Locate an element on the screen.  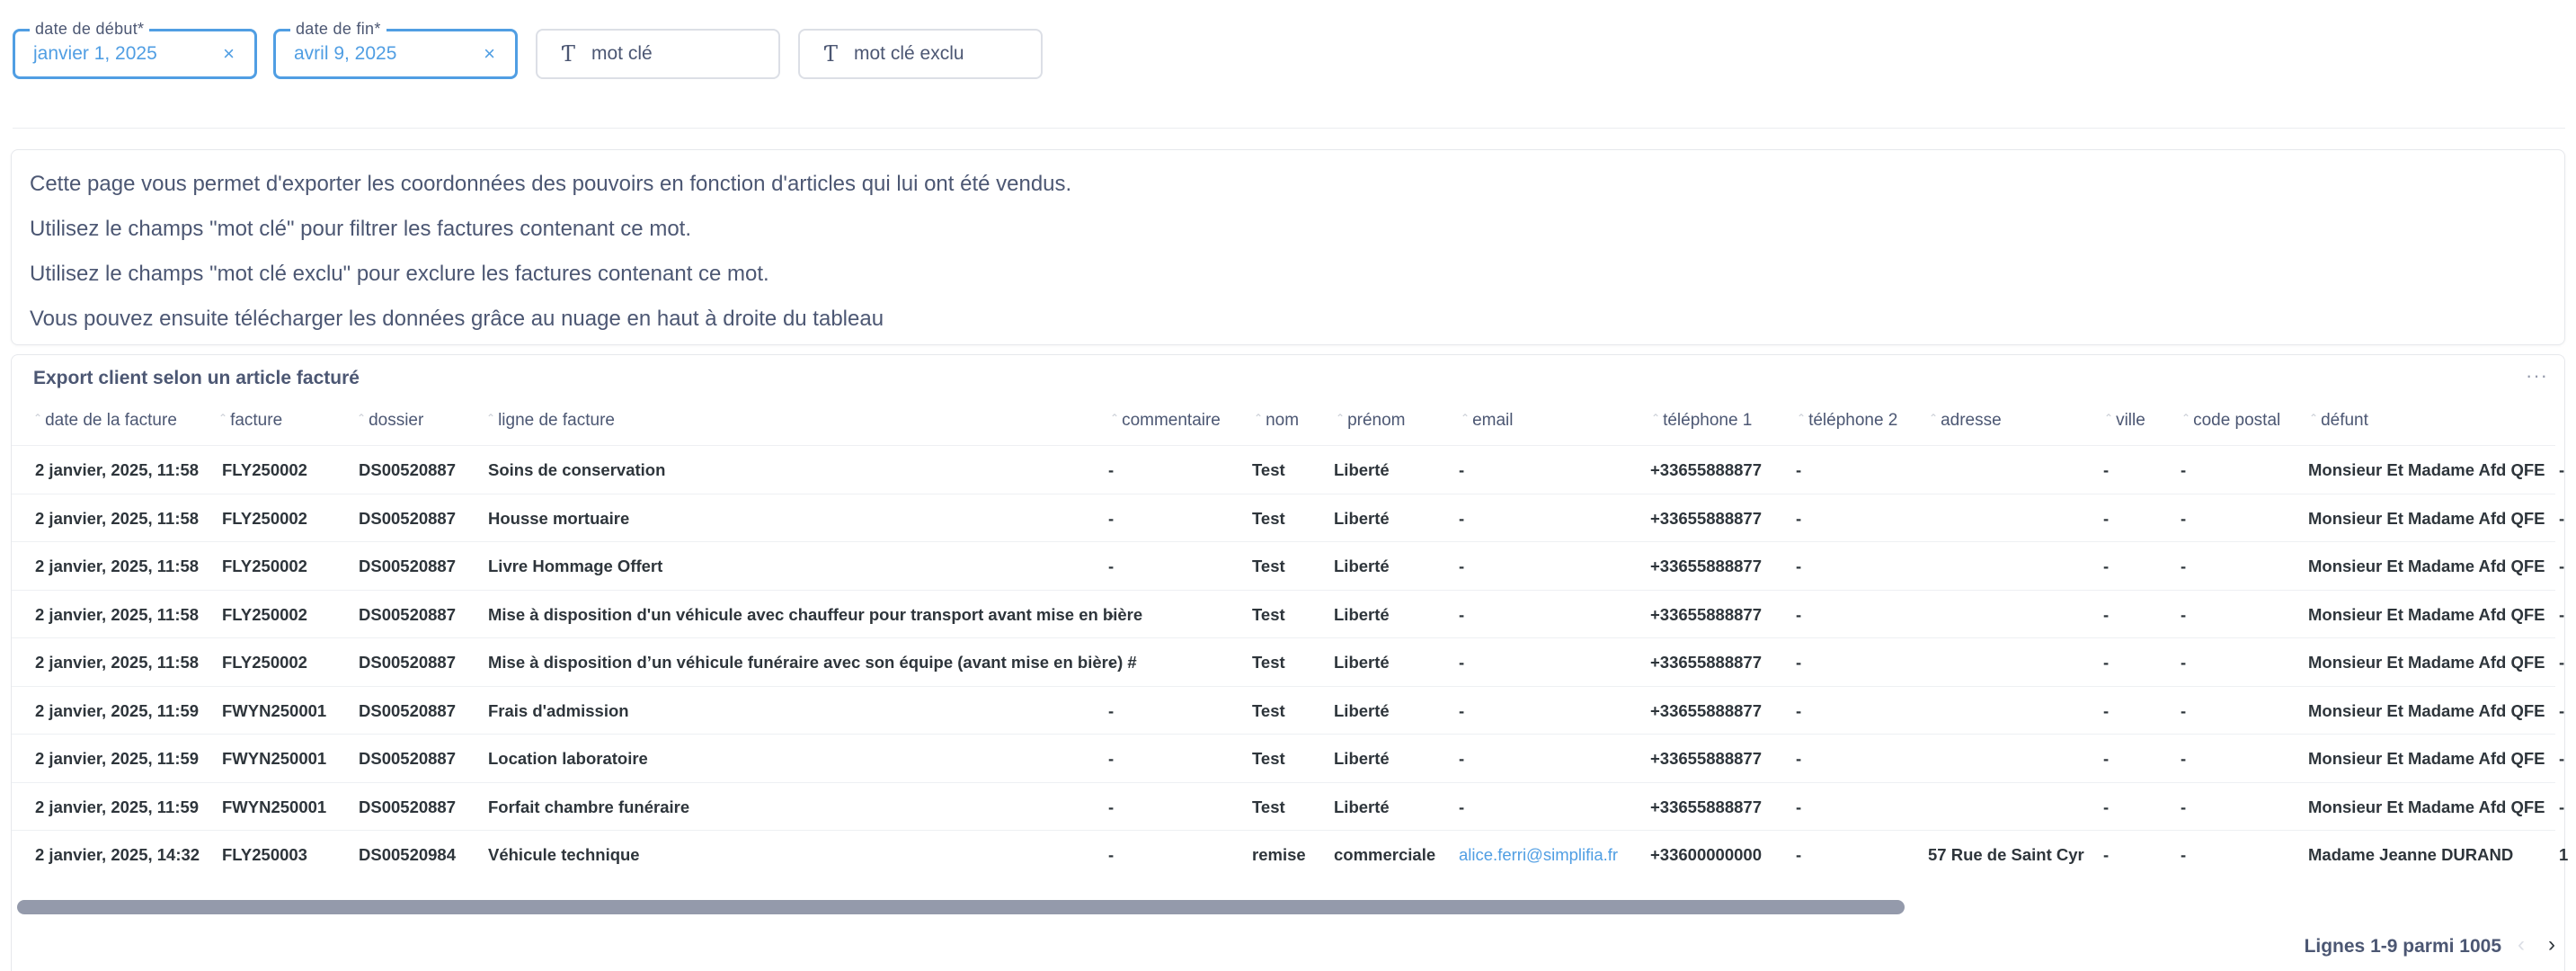
column-header-label: facture is located at coordinates (256, 420).